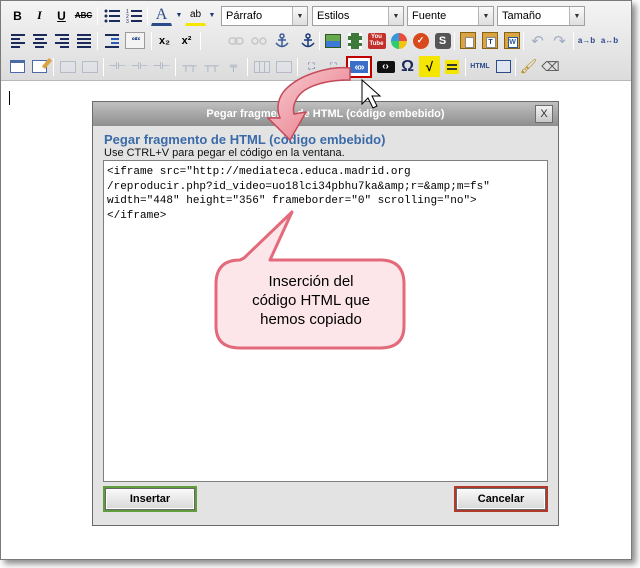 The height and width of the screenshot is (568, 640). Describe the element at coordinates (442, 40) in the screenshot. I see `skype-button: S` at that location.